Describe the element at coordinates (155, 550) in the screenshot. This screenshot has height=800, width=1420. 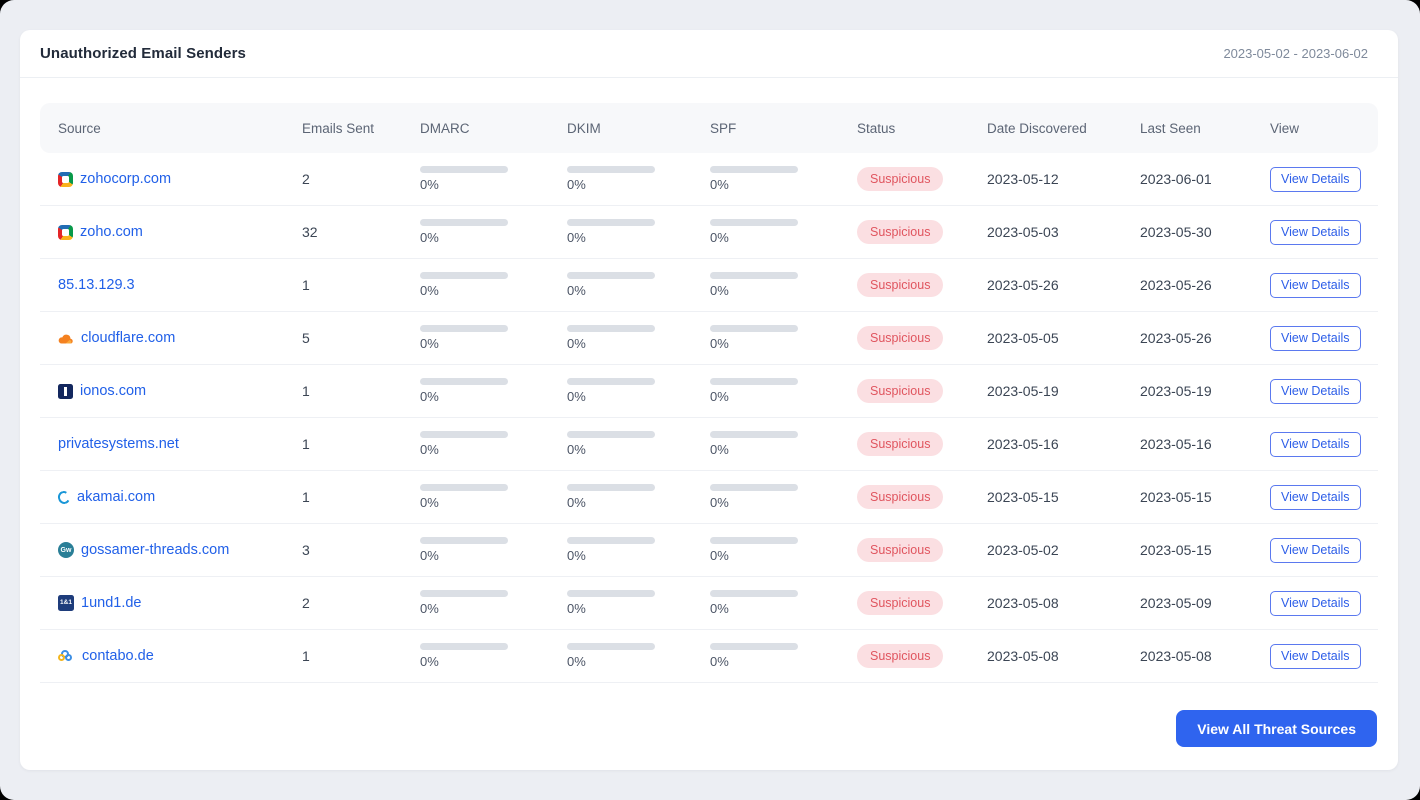
I see `source-link: gossamer-threads.com` at that location.